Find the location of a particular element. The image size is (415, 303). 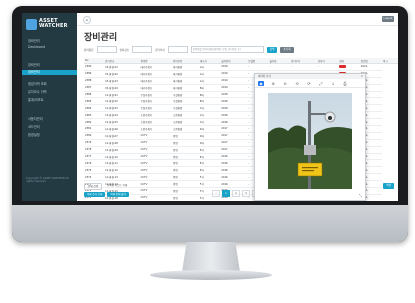

viewer-toolbar: ◉ ⊕ ⊖ ⟲ ⟳ ⤢ ↓ ⎙ is located at coordinates (310, 83).